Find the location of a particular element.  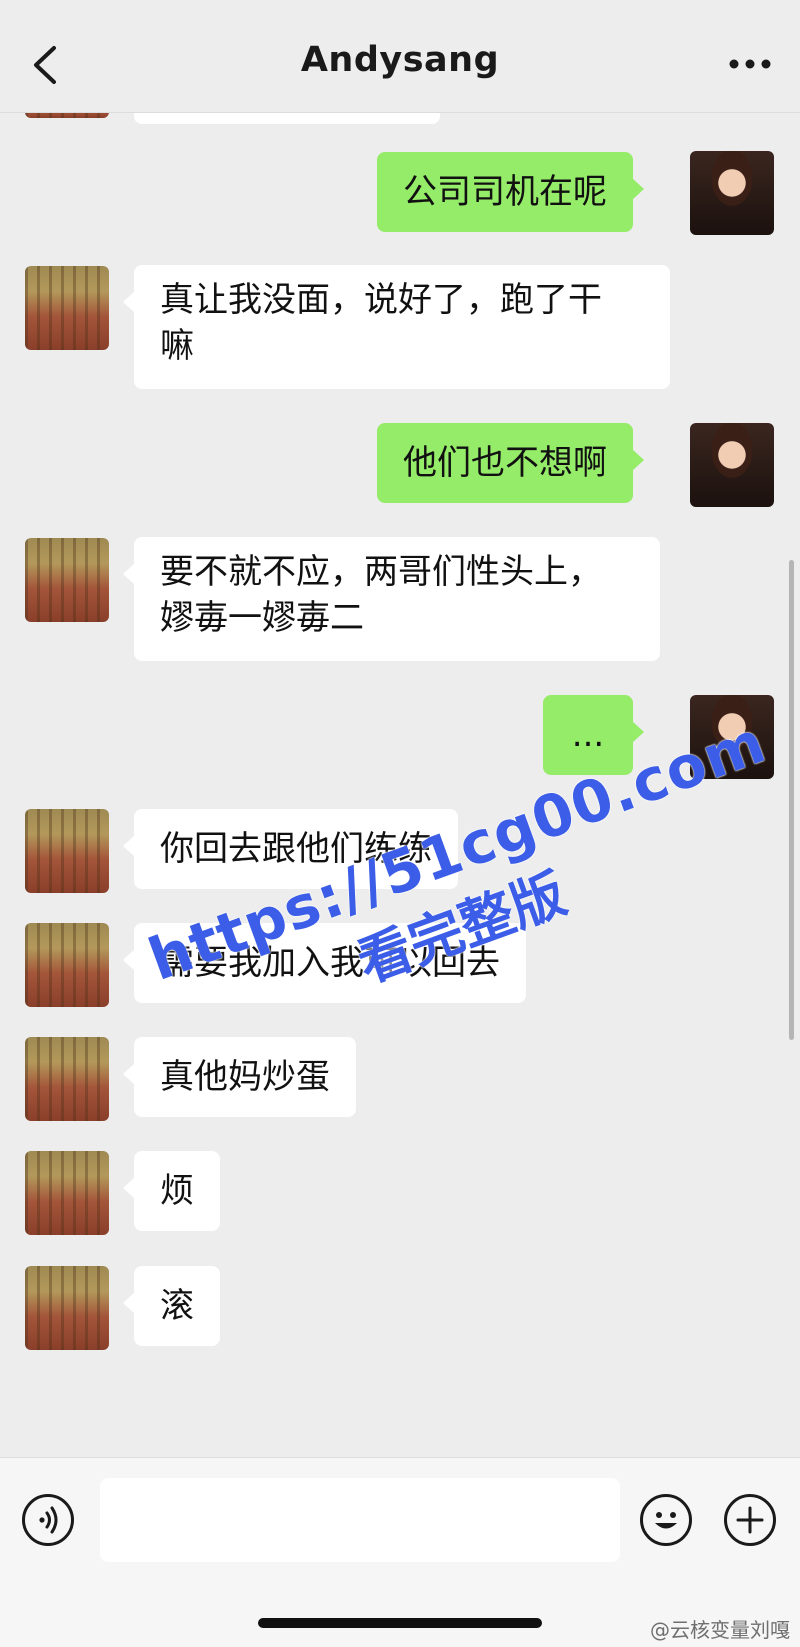

more-dots-icon is located at coordinates (750, 64).